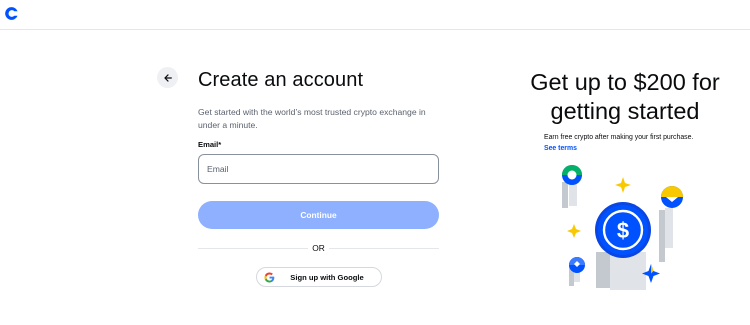 The height and width of the screenshot is (325, 750). I want to click on or-label: OR, so click(318, 248).